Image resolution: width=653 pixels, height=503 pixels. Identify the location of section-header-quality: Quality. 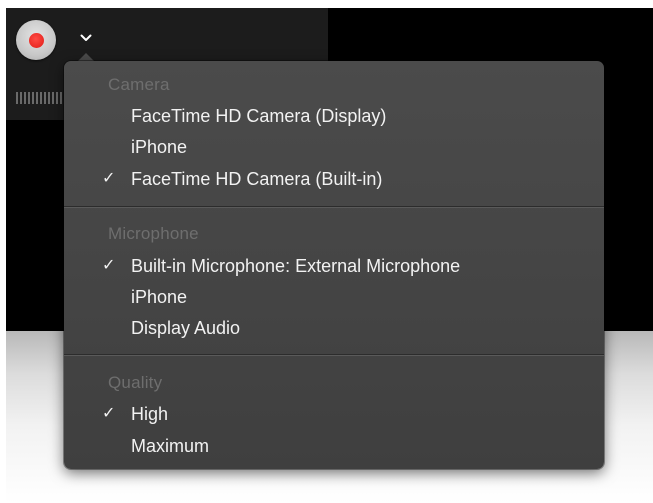
(135, 382).